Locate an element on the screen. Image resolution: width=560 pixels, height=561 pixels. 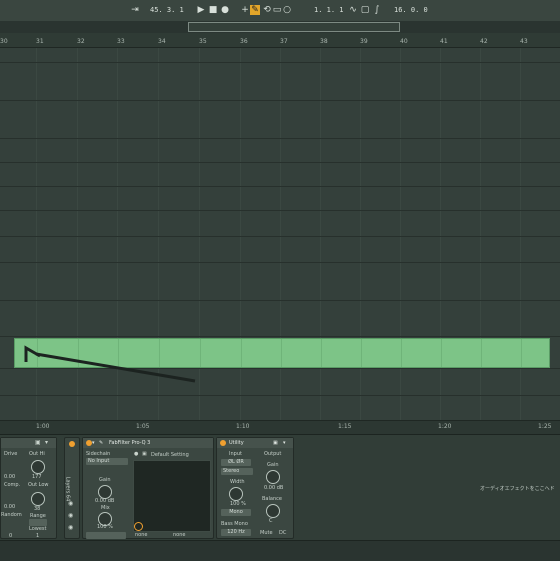
bottom-right-value: 1 is located at coordinates (38, 536).